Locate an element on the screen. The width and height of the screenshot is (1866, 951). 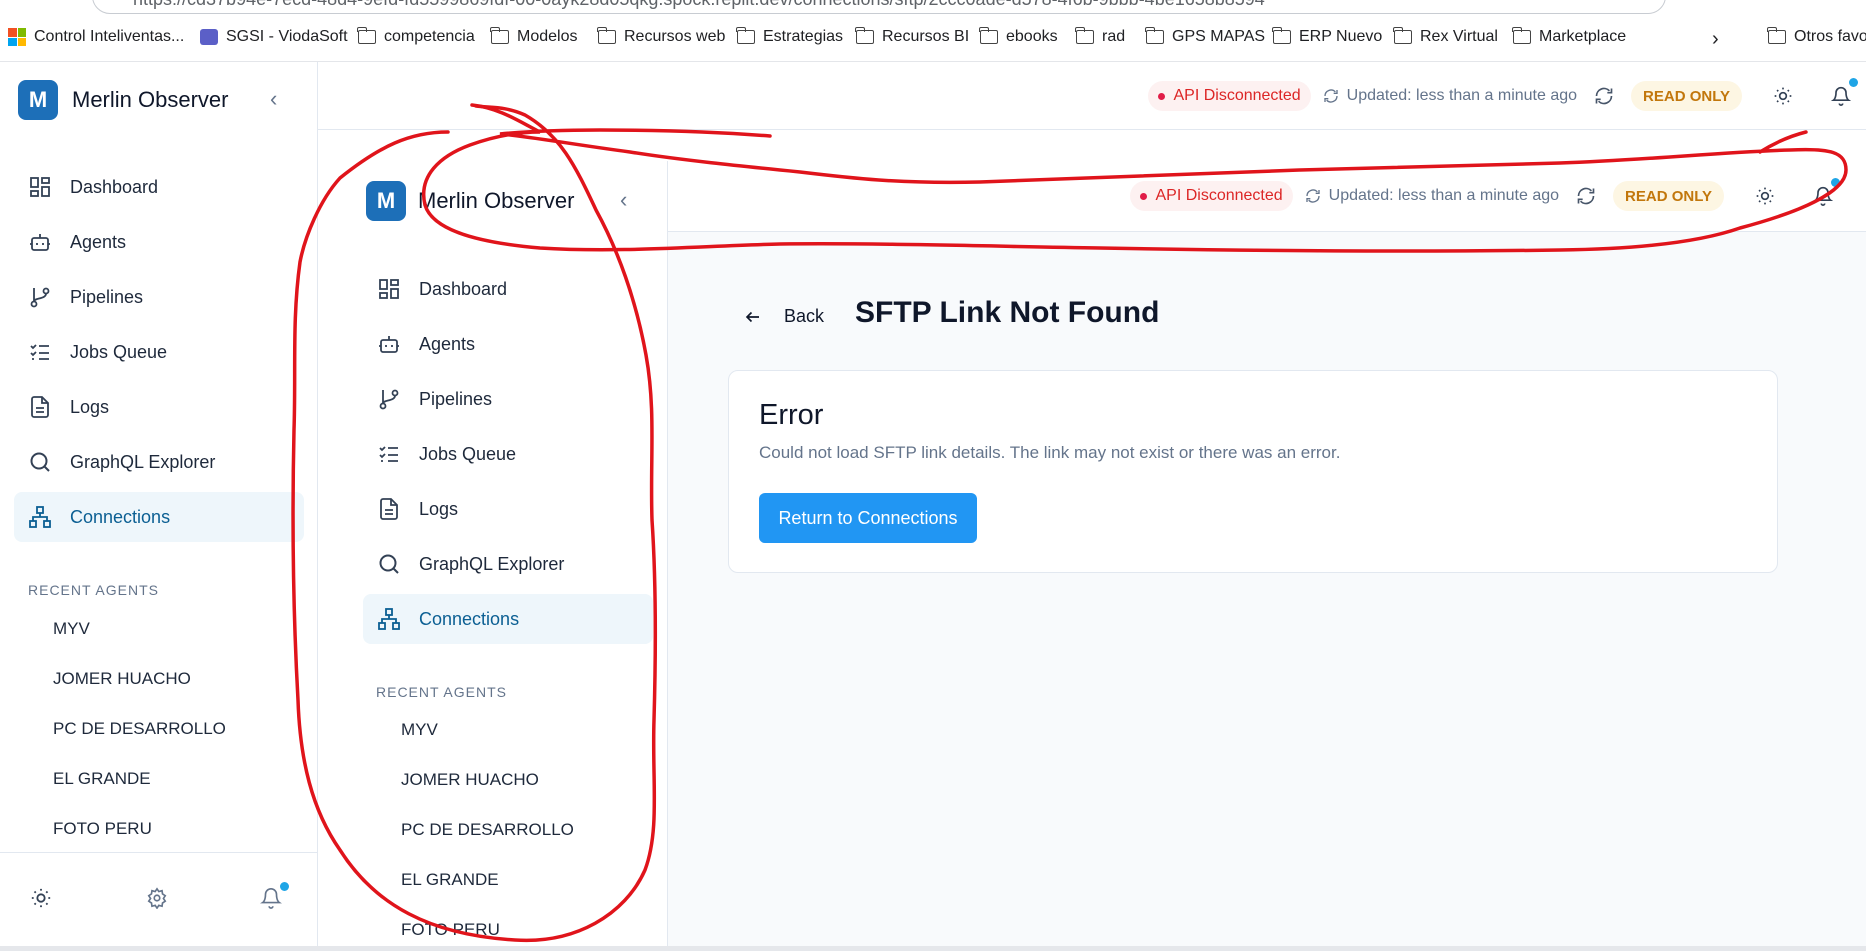
network-icon is located at coordinates (389, 619).